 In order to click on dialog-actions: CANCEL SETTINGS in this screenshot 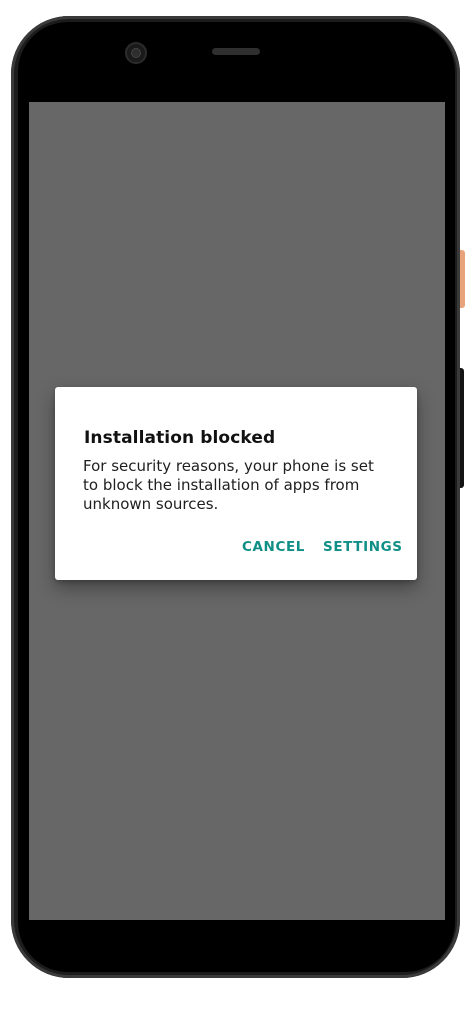, I will do `click(236, 549)`.